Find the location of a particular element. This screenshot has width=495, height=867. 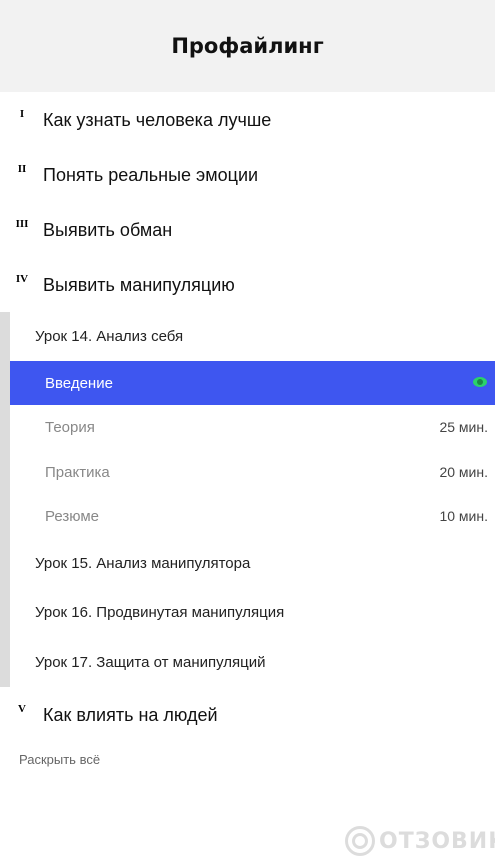

lesson-title: Урок 15. Анализ манипулятора is located at coordinates (143, 563).